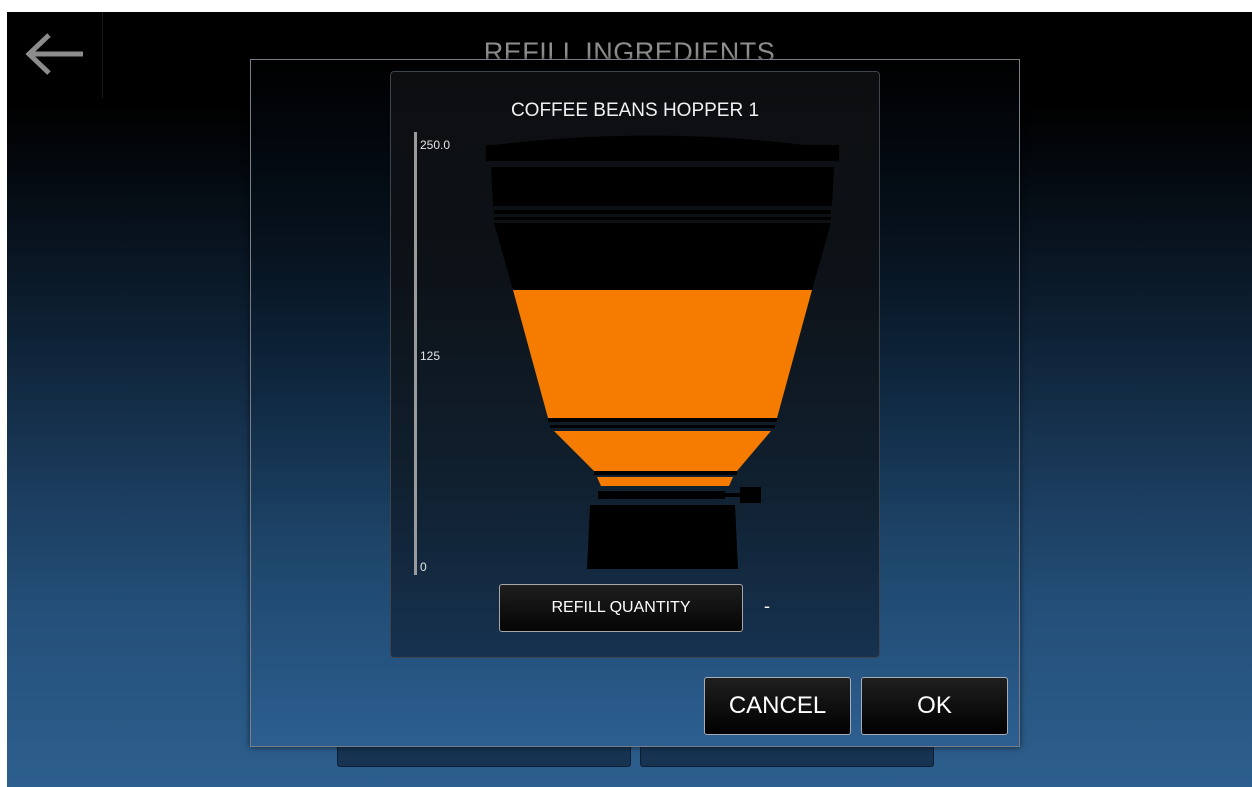 This screenshot has width=1252, height=787. What do you see at coordinates (767, 606) in the screenshot?
I see `refill-quantity-value: -` at bounding box center [767, 606].